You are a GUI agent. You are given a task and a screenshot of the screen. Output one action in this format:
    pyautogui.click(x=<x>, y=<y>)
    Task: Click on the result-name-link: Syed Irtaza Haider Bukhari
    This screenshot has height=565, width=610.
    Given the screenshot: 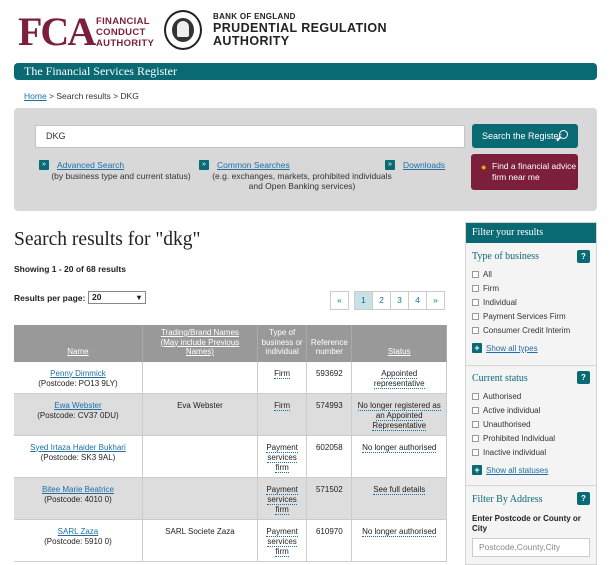 What is the action you would take?
    pyautogui.click(x=78, y=447)
    